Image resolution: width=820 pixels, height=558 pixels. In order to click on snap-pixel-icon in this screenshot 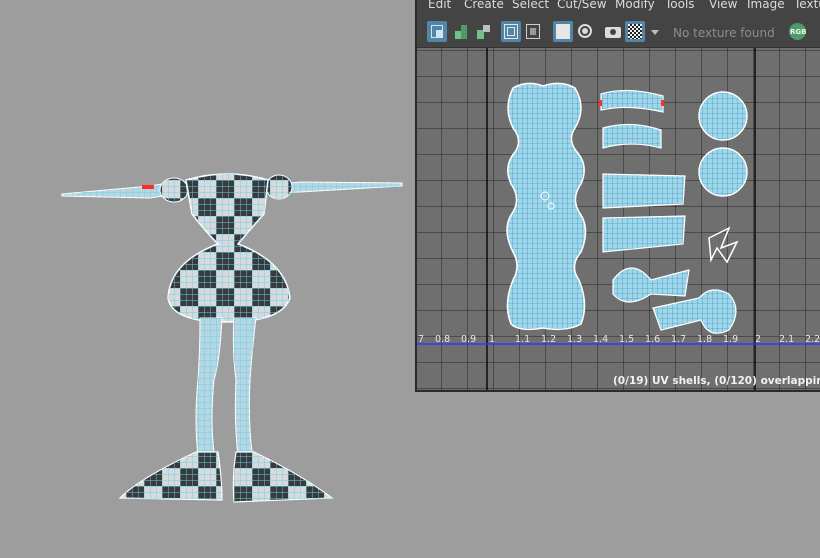, I will do `click(585, 31)`.